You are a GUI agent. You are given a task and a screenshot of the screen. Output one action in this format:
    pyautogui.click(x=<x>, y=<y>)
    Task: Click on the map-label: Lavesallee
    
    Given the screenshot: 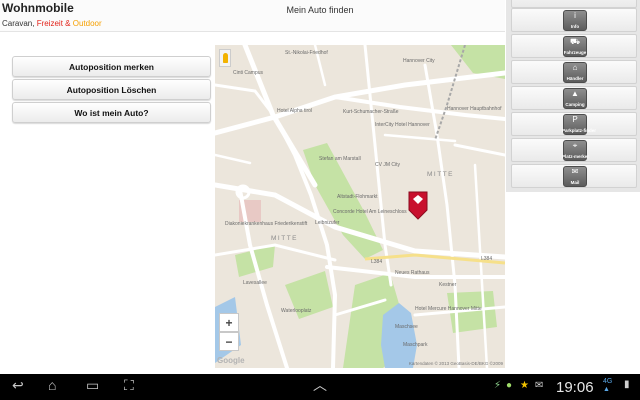 What is the action you would take?
    pyautogui.click(x=255, y=283)
    